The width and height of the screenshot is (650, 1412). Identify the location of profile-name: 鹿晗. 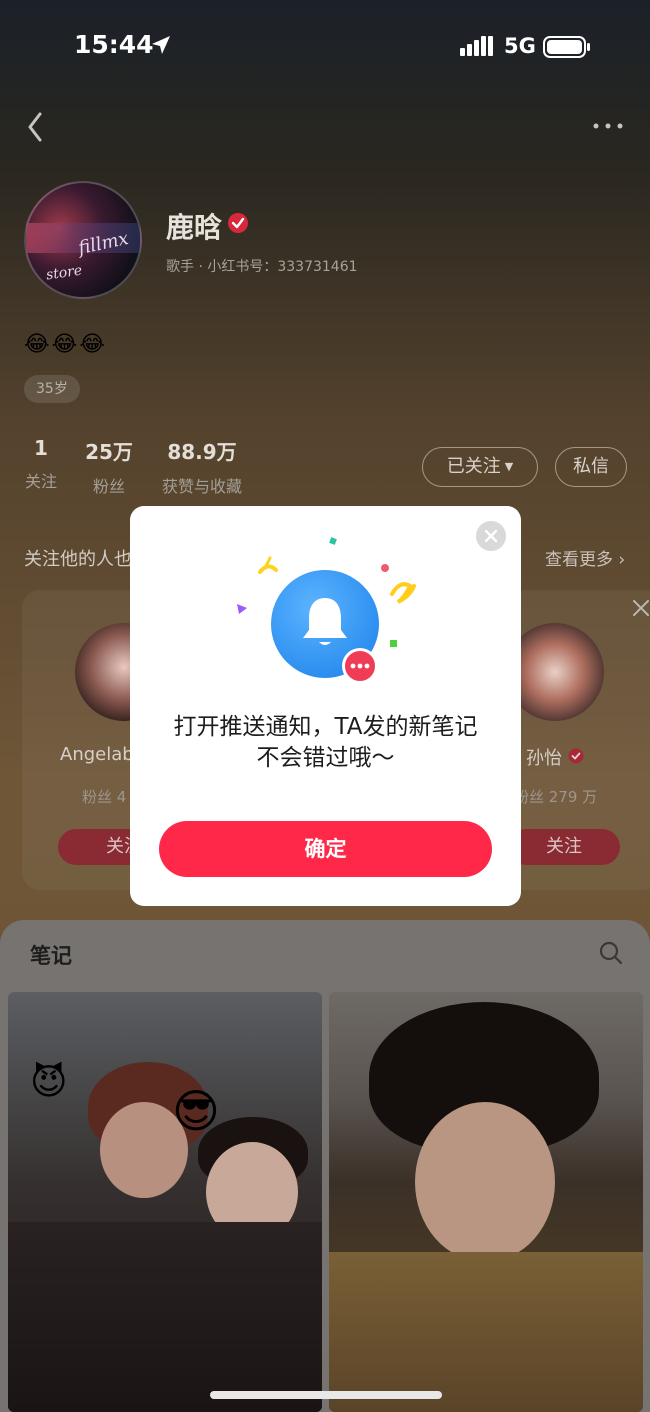
(194, 227).